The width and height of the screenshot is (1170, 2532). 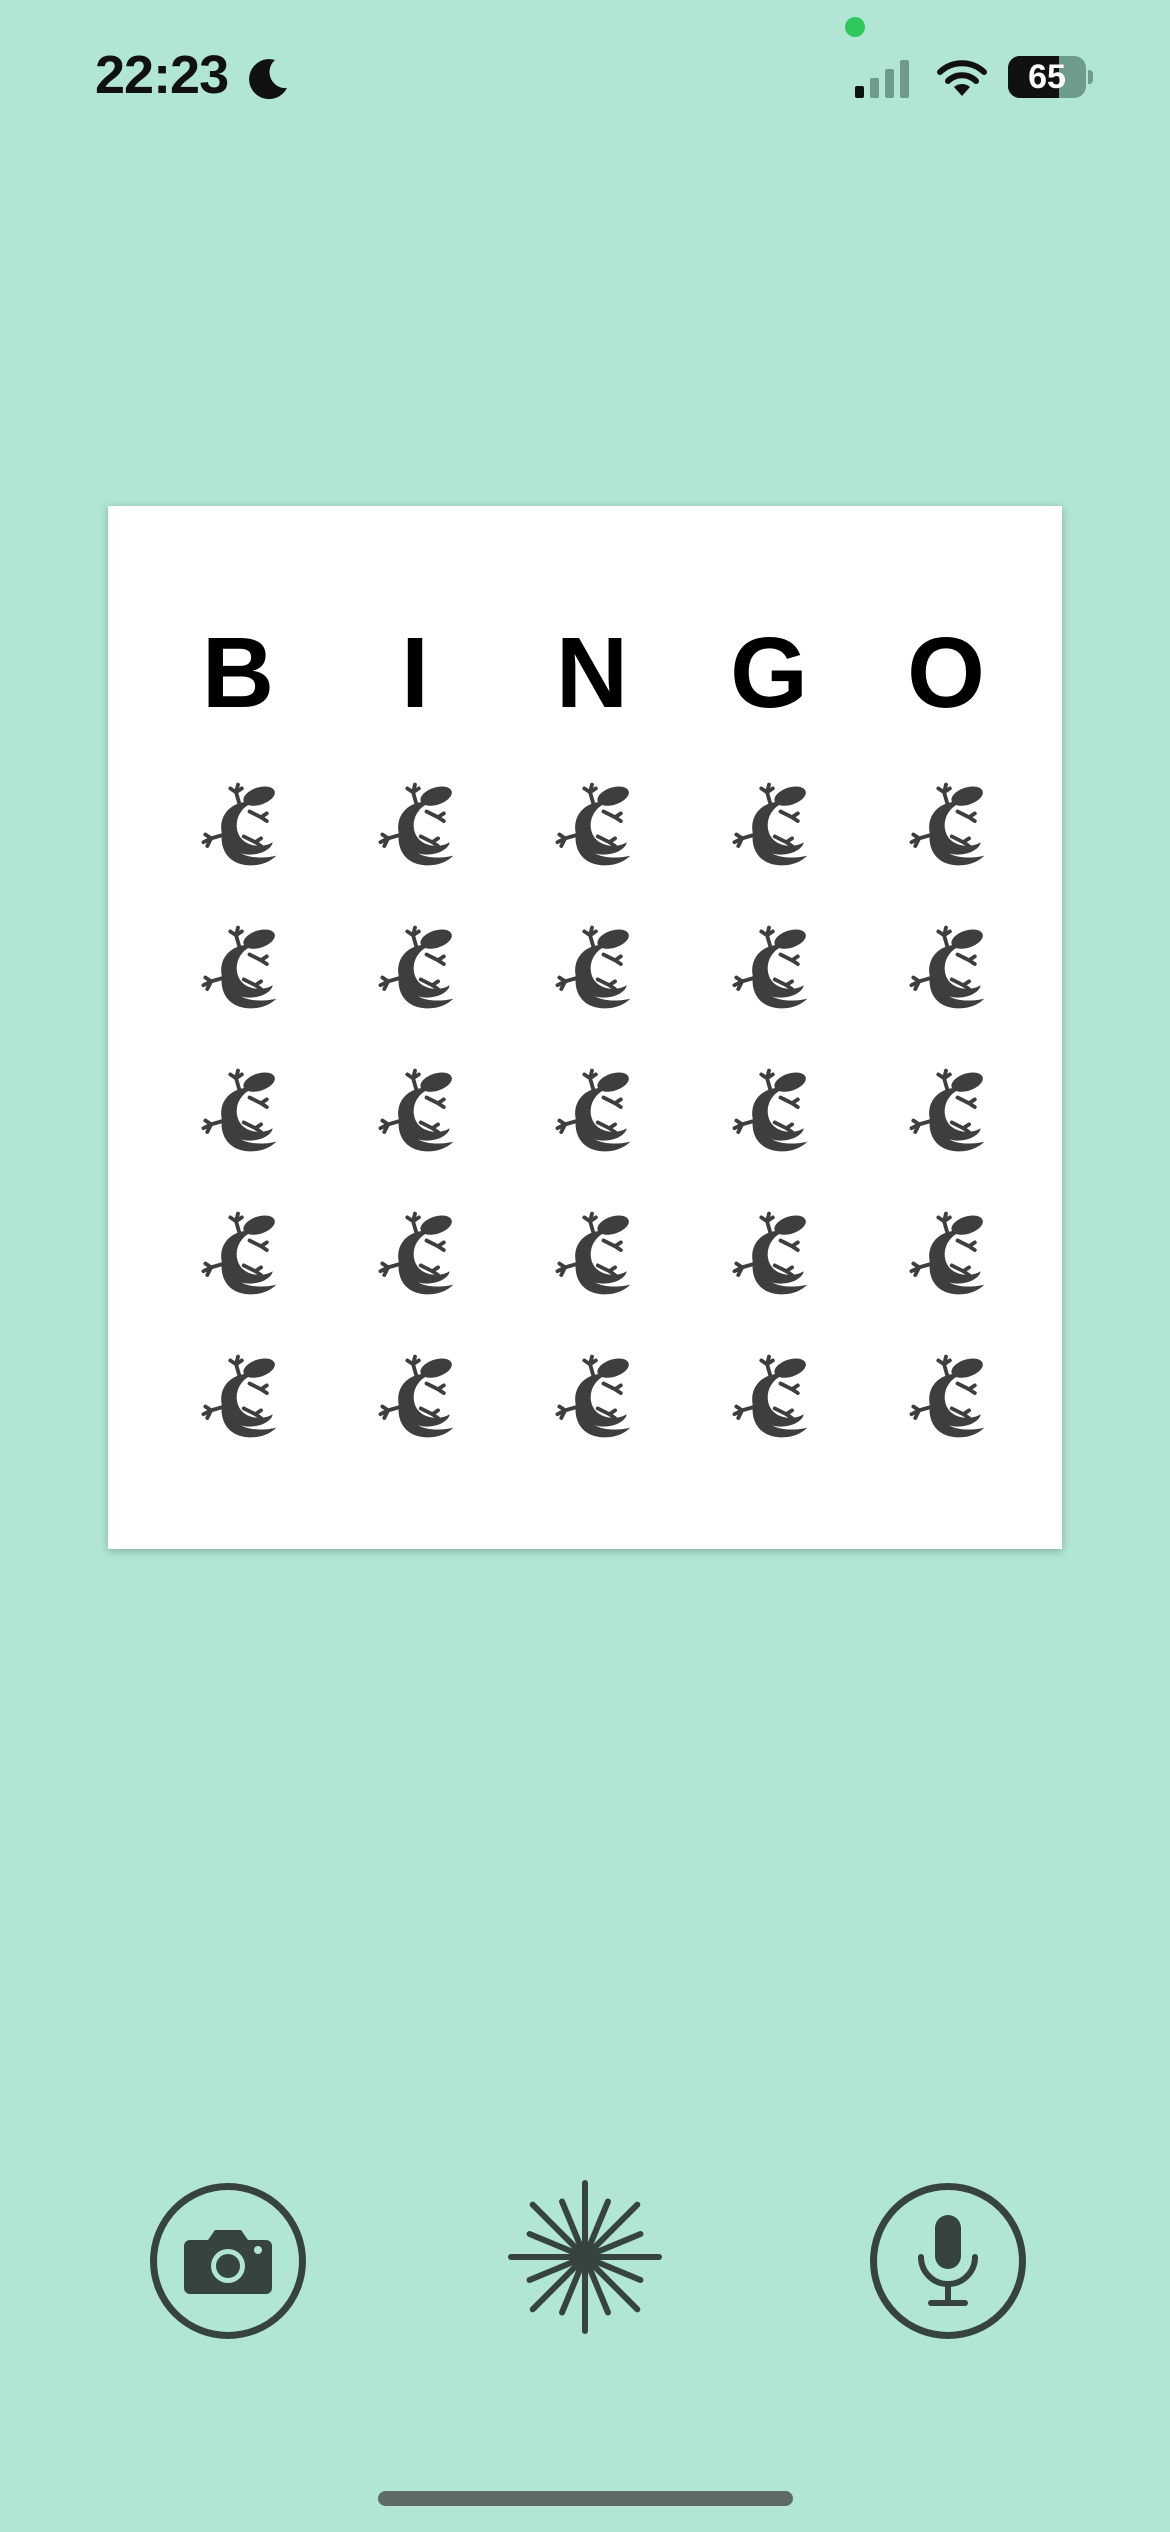 I want to click on bingo-letter-b: B, so click(x=238, y=673).